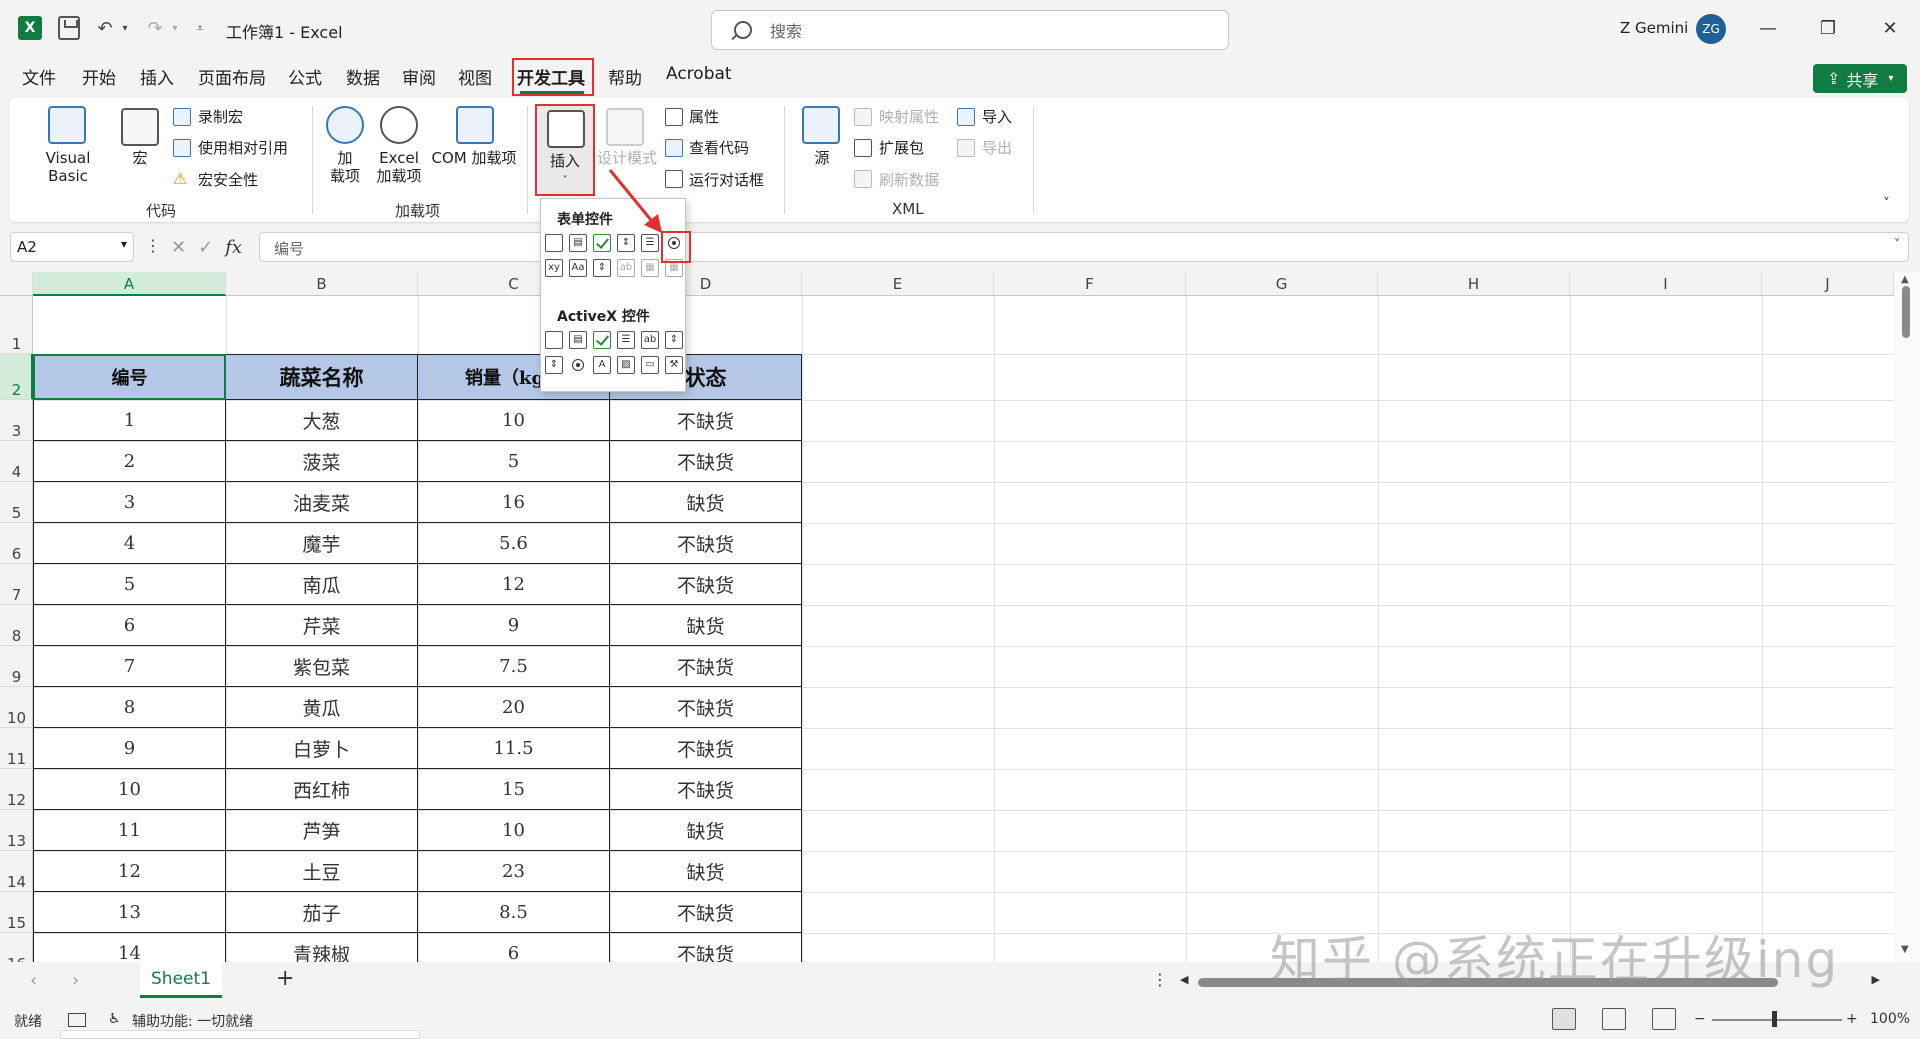 The width and height of the screenshot is (1920, 1039). I want to click on activex-toggle-button-icon: ▭, so click(650, 365).